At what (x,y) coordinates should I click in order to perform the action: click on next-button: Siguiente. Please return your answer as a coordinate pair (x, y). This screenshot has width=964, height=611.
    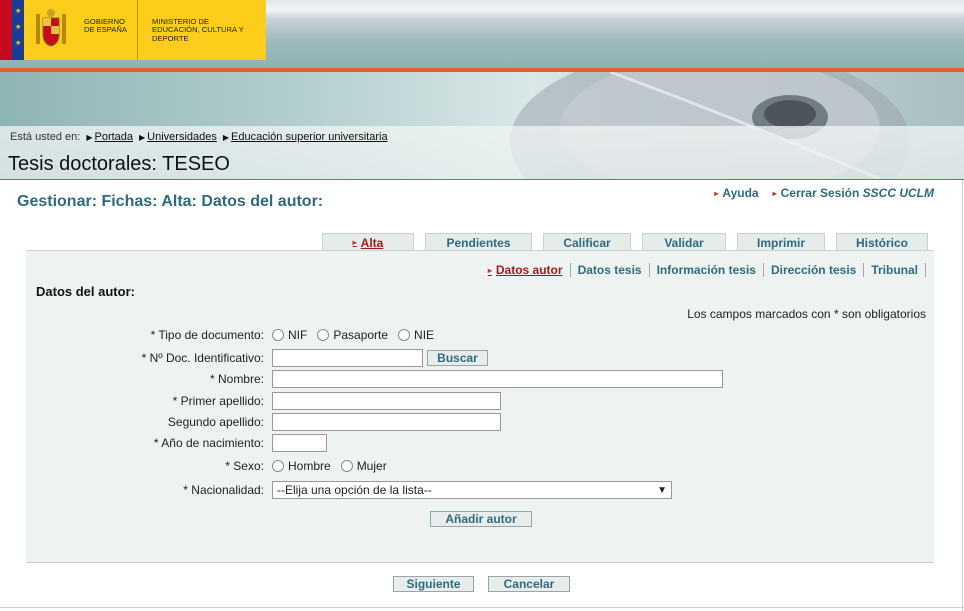
    Looking at the image, I should click on (433, 584).